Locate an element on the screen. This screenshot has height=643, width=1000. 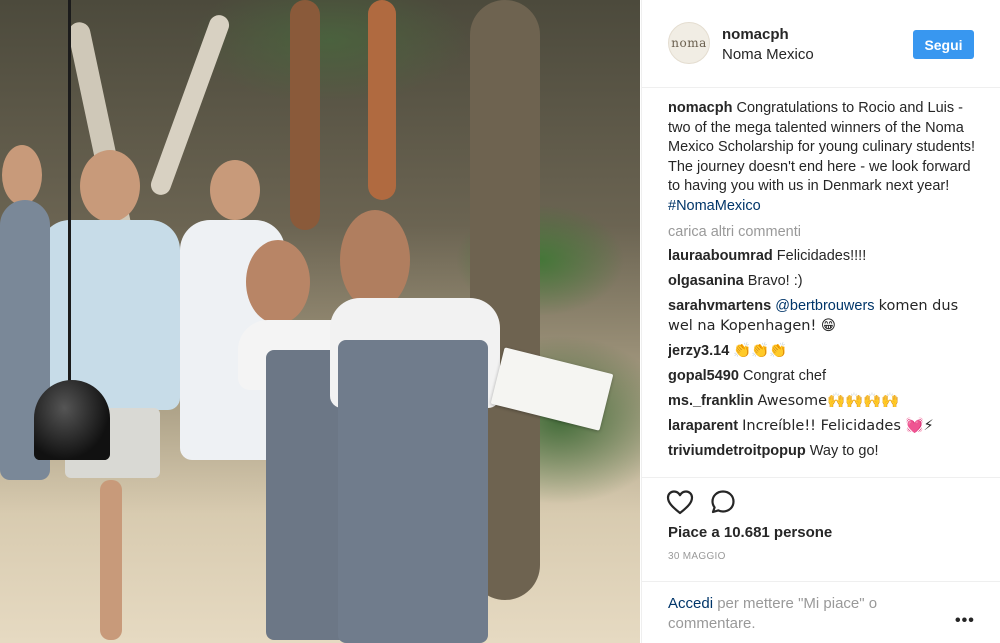
comment-text: Way to go! is located at coordinates (844, 451).